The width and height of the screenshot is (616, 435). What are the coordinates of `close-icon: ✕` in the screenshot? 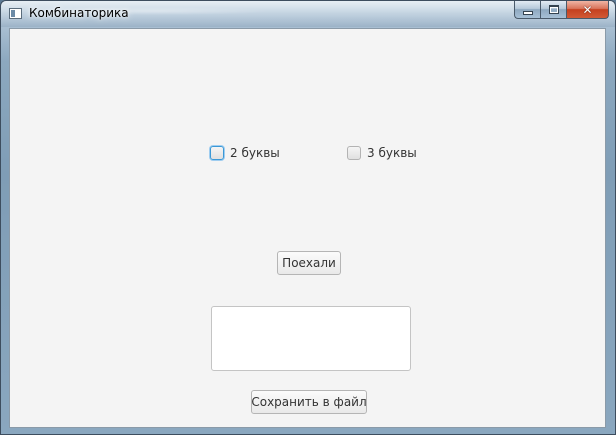 It's located at (587, 9).